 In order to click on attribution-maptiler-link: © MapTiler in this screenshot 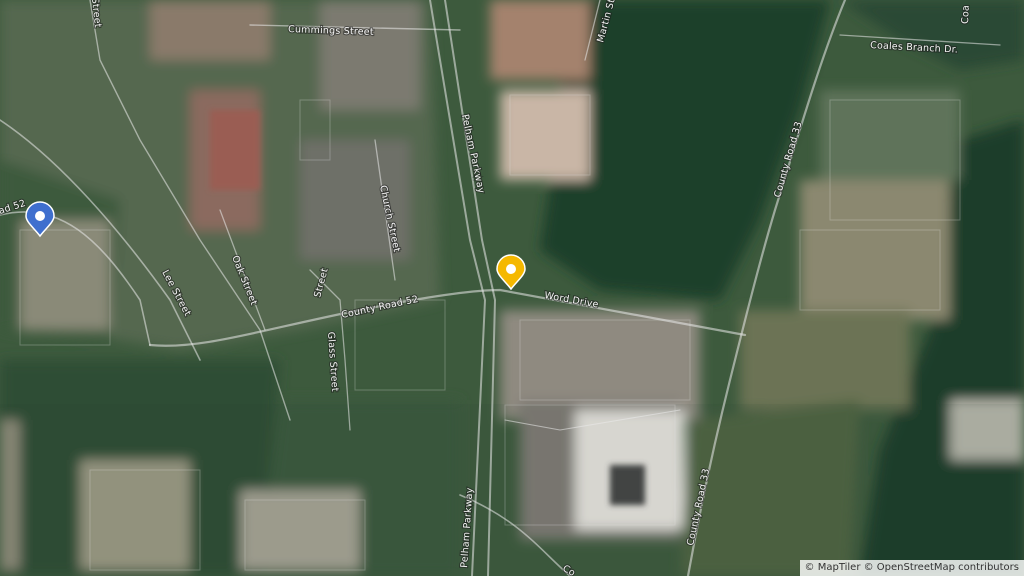, I will do `click(833, 567)`.